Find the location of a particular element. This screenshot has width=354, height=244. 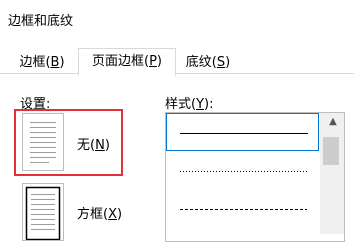

tab-shading: 底纹(S) is located at coordinates (208, 63).